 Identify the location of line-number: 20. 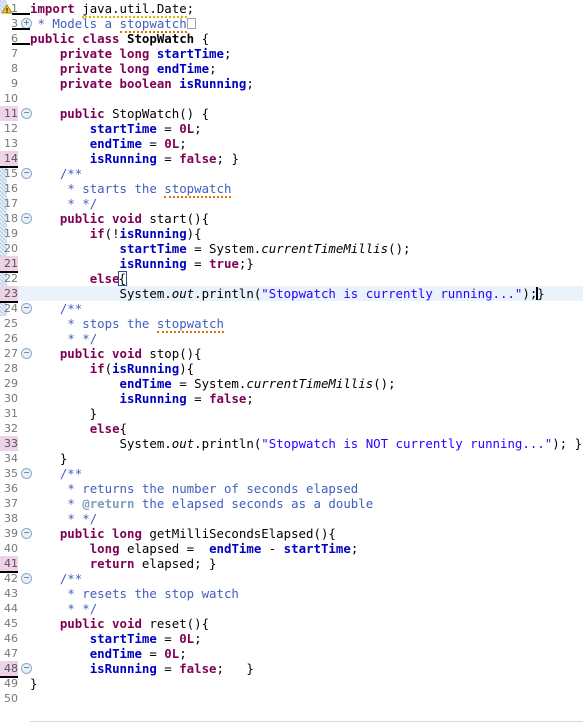
(11, 248).